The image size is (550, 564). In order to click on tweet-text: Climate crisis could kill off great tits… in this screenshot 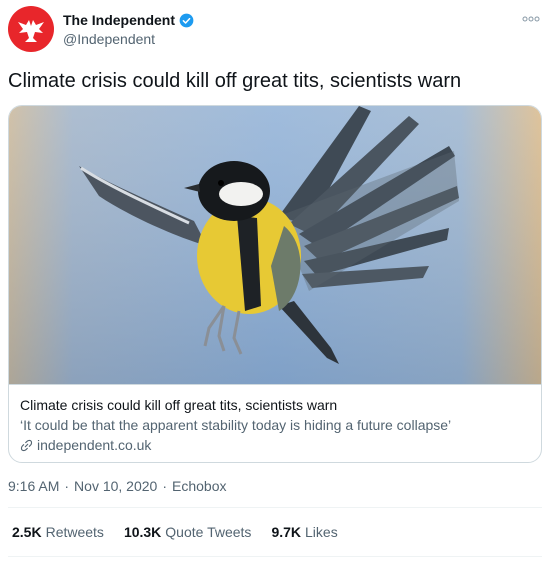, I will do `click(235, 81)`.